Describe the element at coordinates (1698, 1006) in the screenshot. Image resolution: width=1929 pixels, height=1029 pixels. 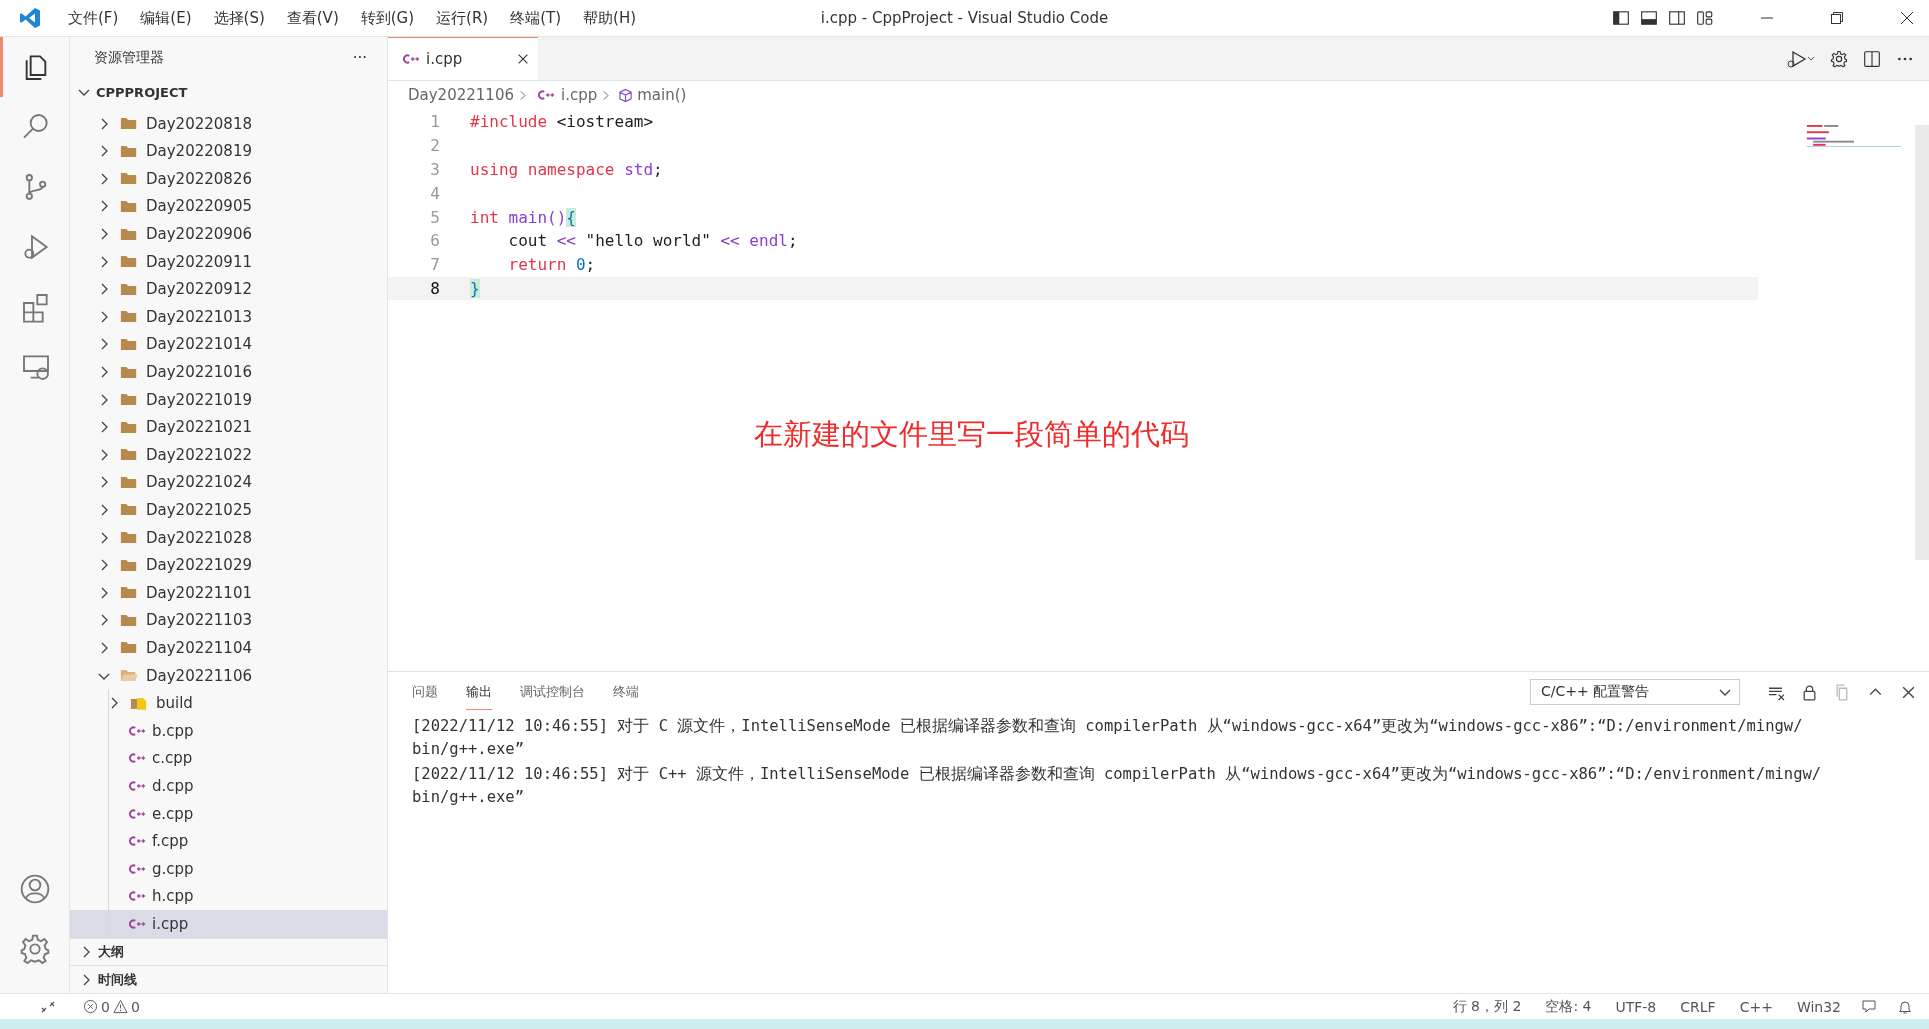
I see `status-item: CRLF` at that location.